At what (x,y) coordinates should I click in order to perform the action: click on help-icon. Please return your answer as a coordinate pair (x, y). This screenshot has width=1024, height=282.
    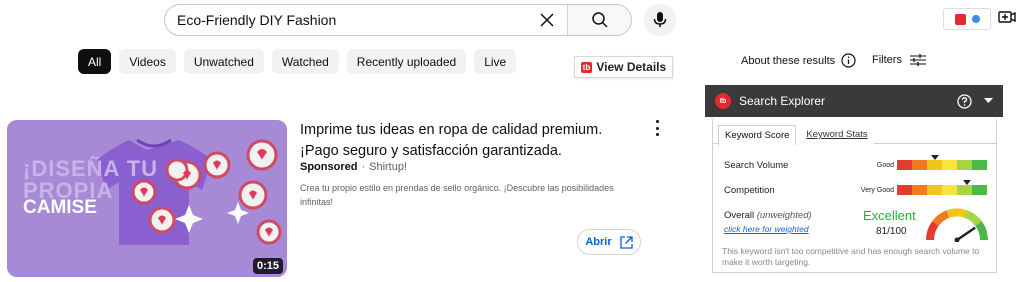
    Looking at the image, I should click on (964, 101).